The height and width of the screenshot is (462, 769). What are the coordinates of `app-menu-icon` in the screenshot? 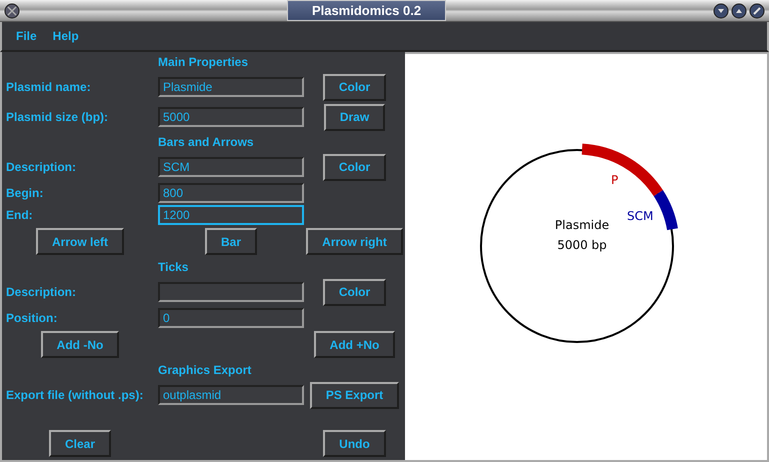 It's located at (12, 10).